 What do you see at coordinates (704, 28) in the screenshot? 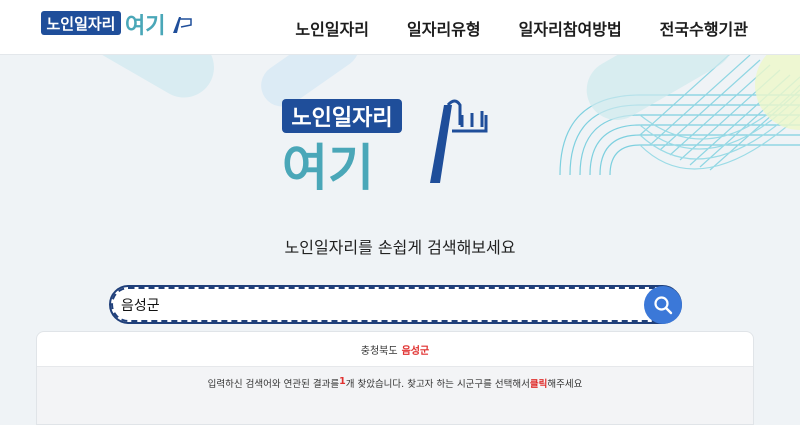
I see `nav-item-agencies: 전국수행기관` at bounding box center [704, 28].